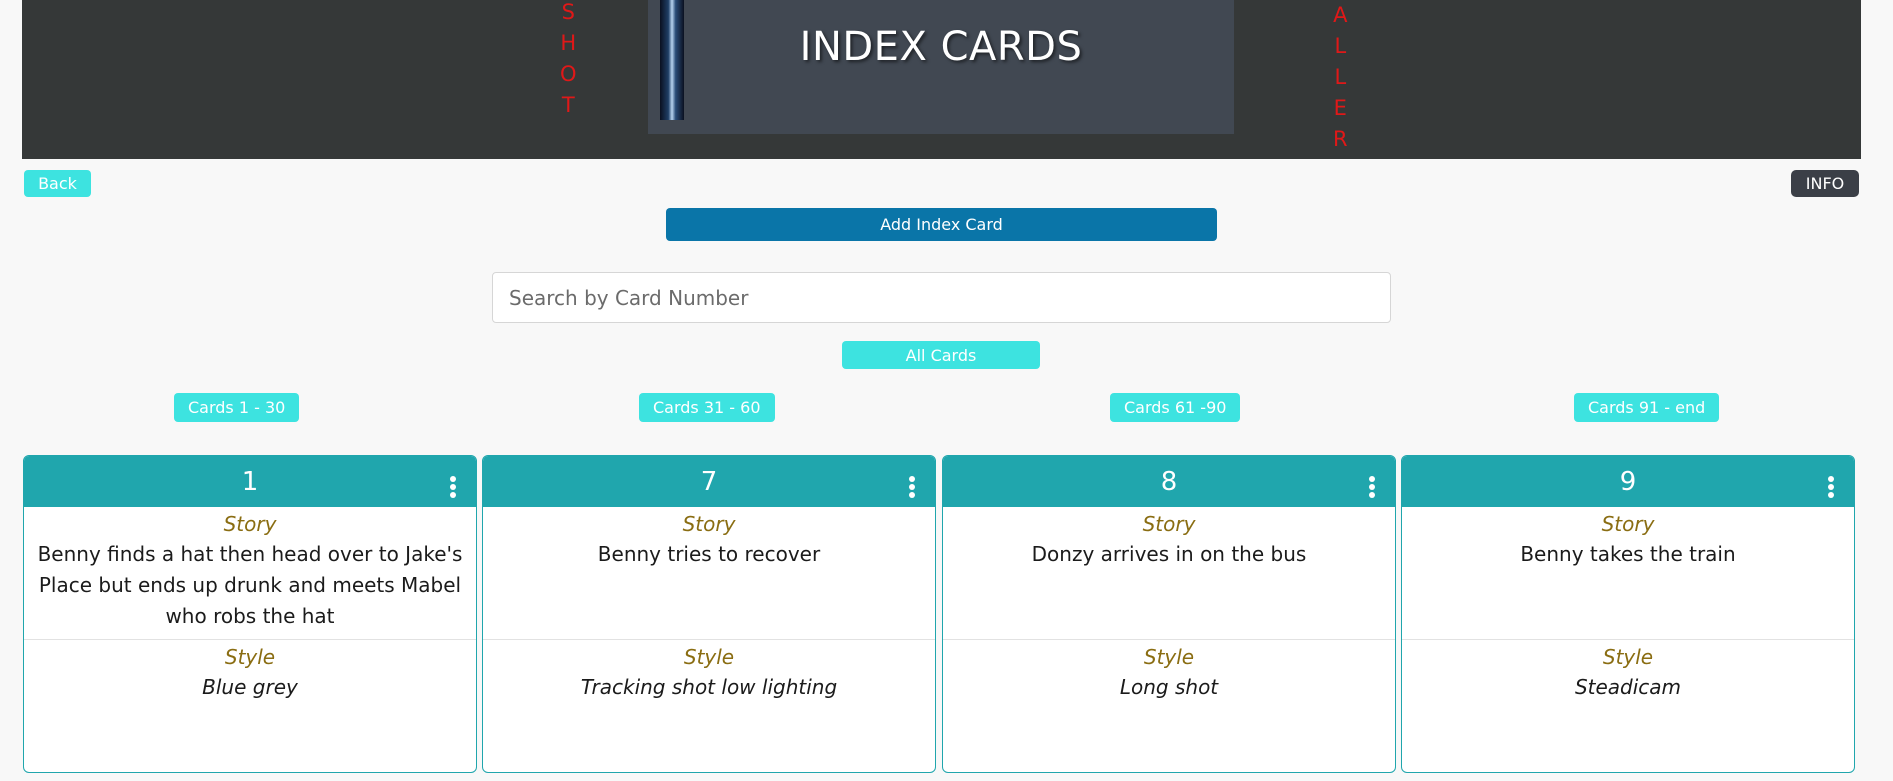 This screenshot has height=781, width=1893. I want to click on range-button-61-90: Cards 61 -90, so click(1175, 407).